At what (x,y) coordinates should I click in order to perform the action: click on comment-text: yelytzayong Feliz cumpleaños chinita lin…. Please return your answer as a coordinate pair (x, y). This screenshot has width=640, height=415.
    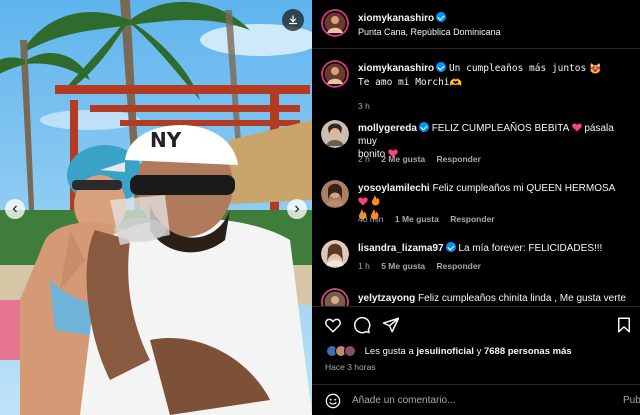
    Looking at the image, I should click on (492, 298).